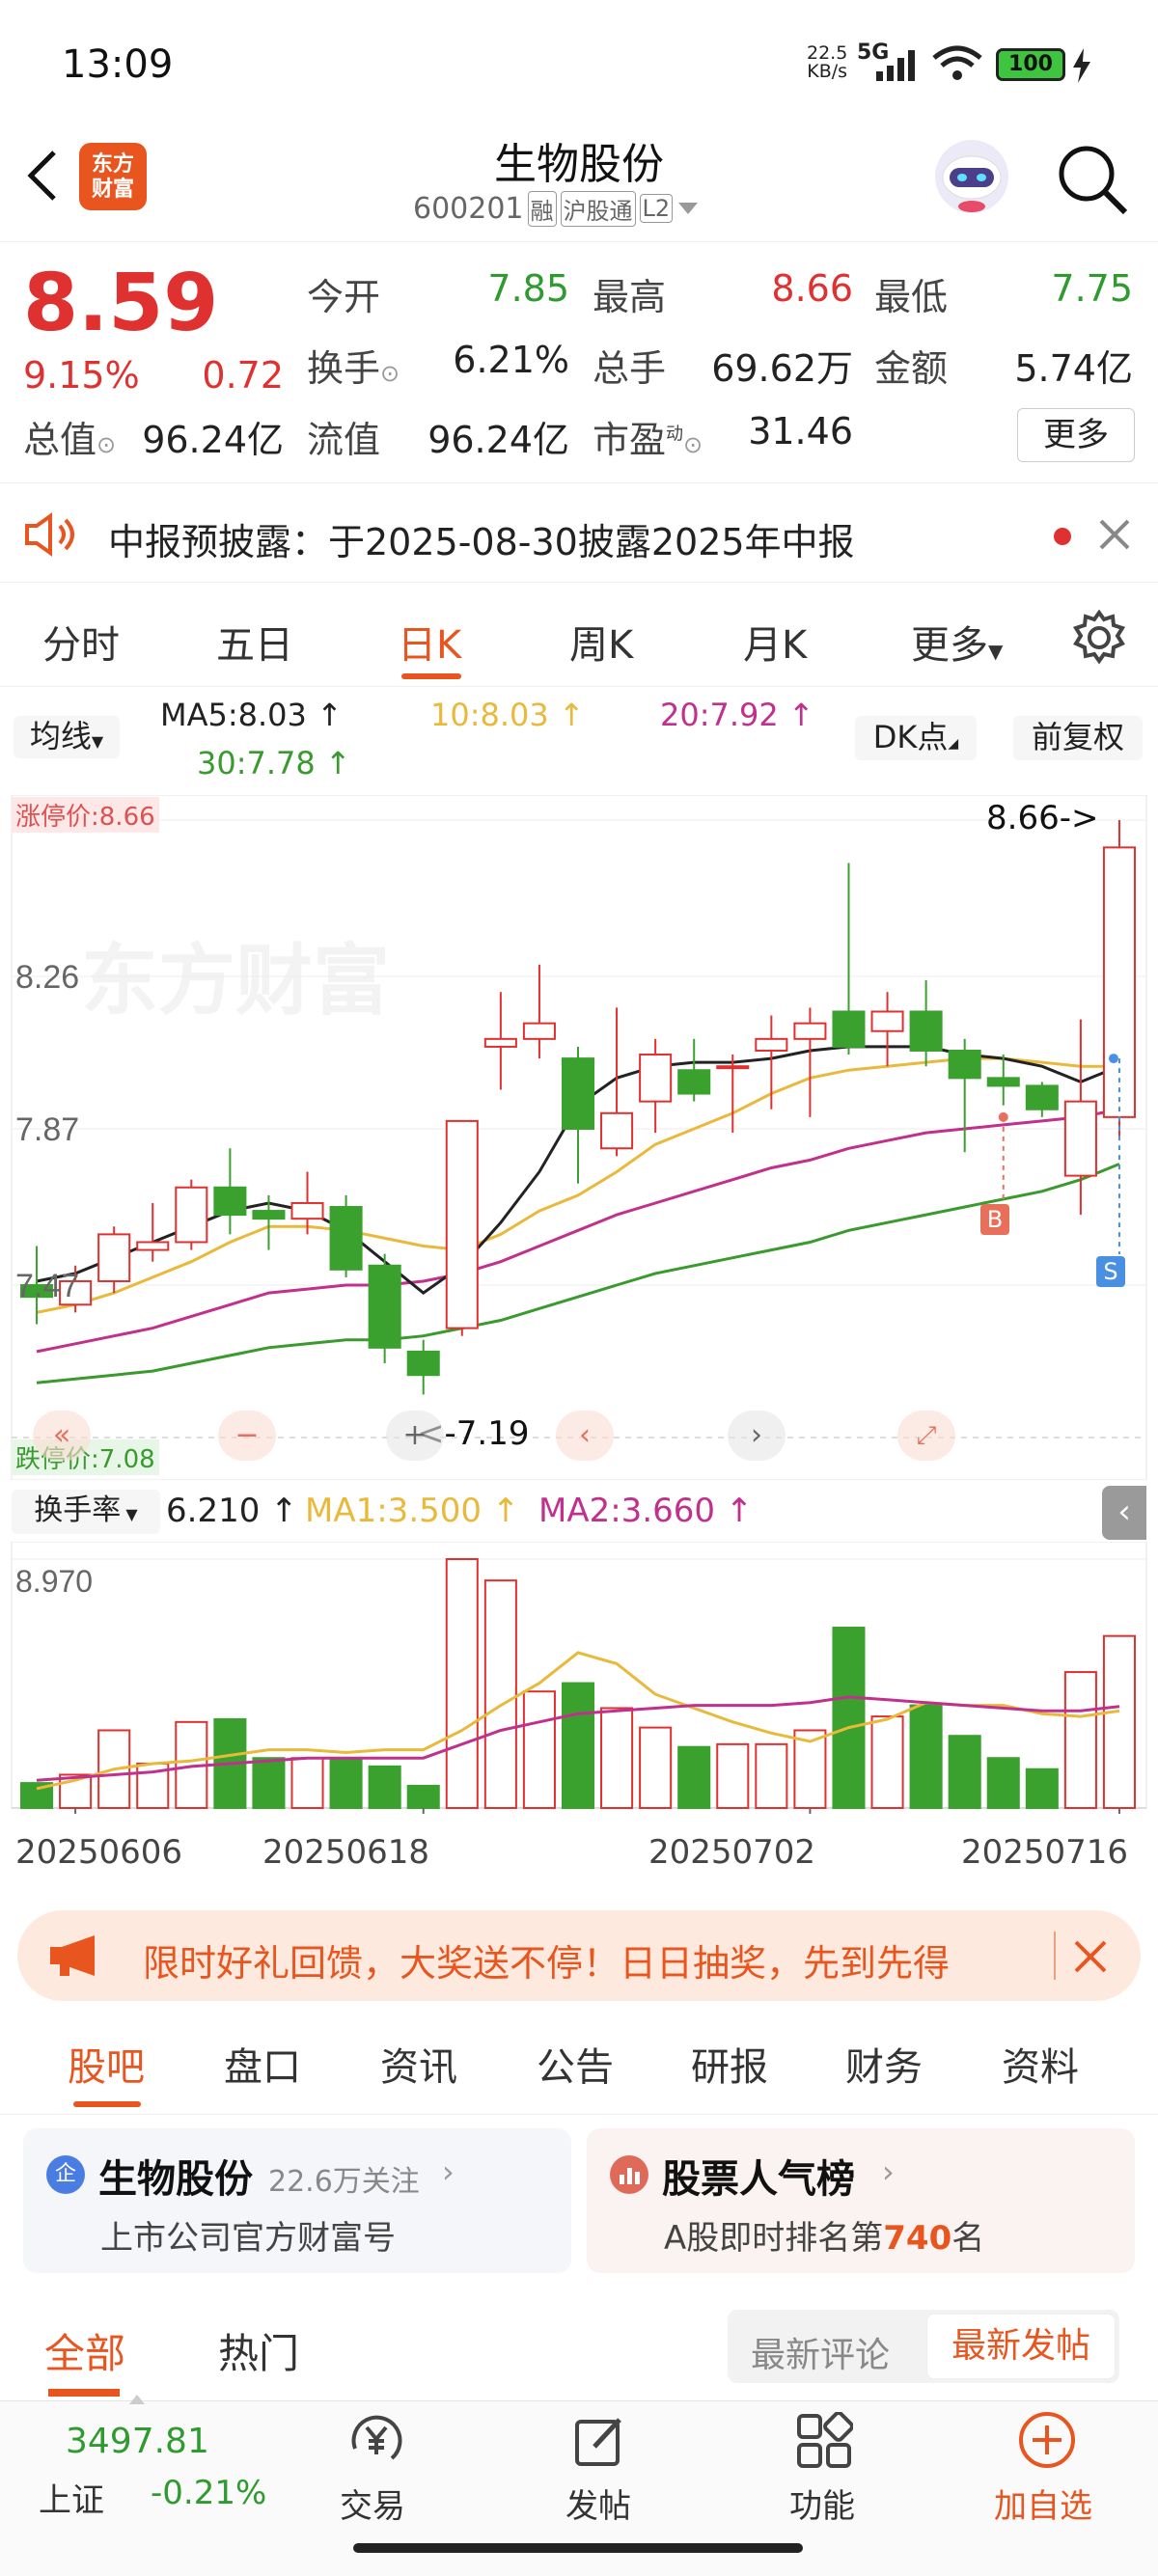 This screenshot has height=2576, width=1158. What do you see at coordinates (1030, 64) in the screenshot?
I see `battery-indicator: 100` at bounding box center [1030, 64].